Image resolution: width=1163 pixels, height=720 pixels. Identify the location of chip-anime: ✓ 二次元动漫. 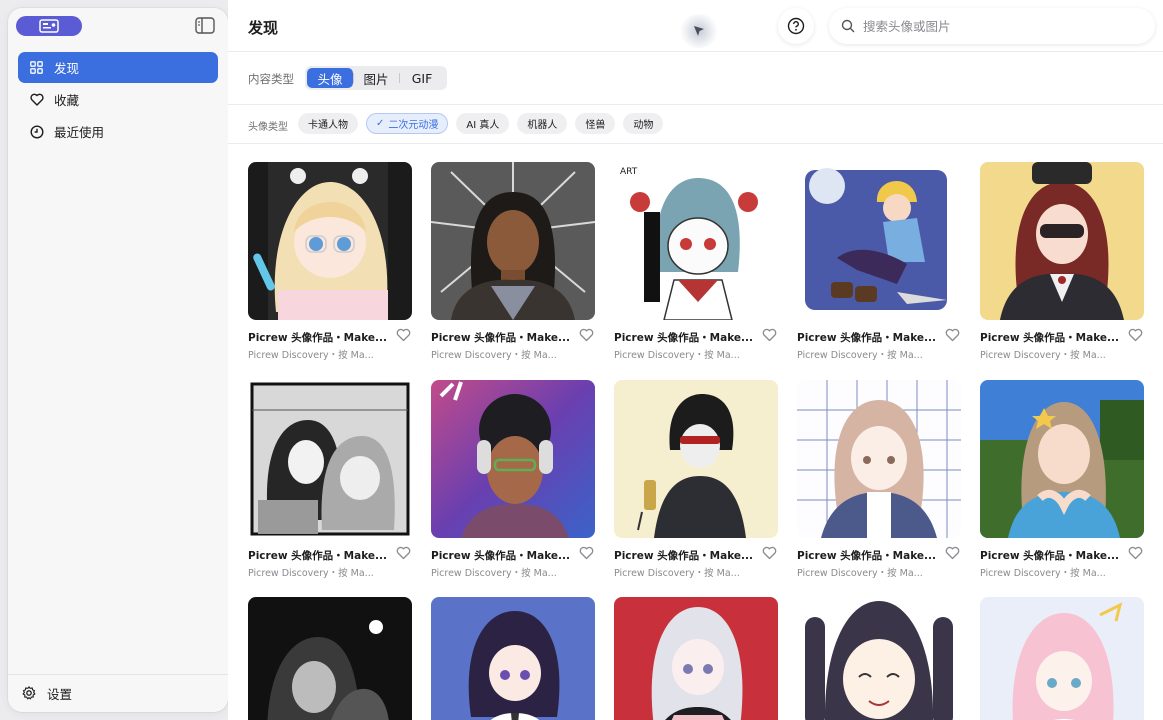
(407, 123).